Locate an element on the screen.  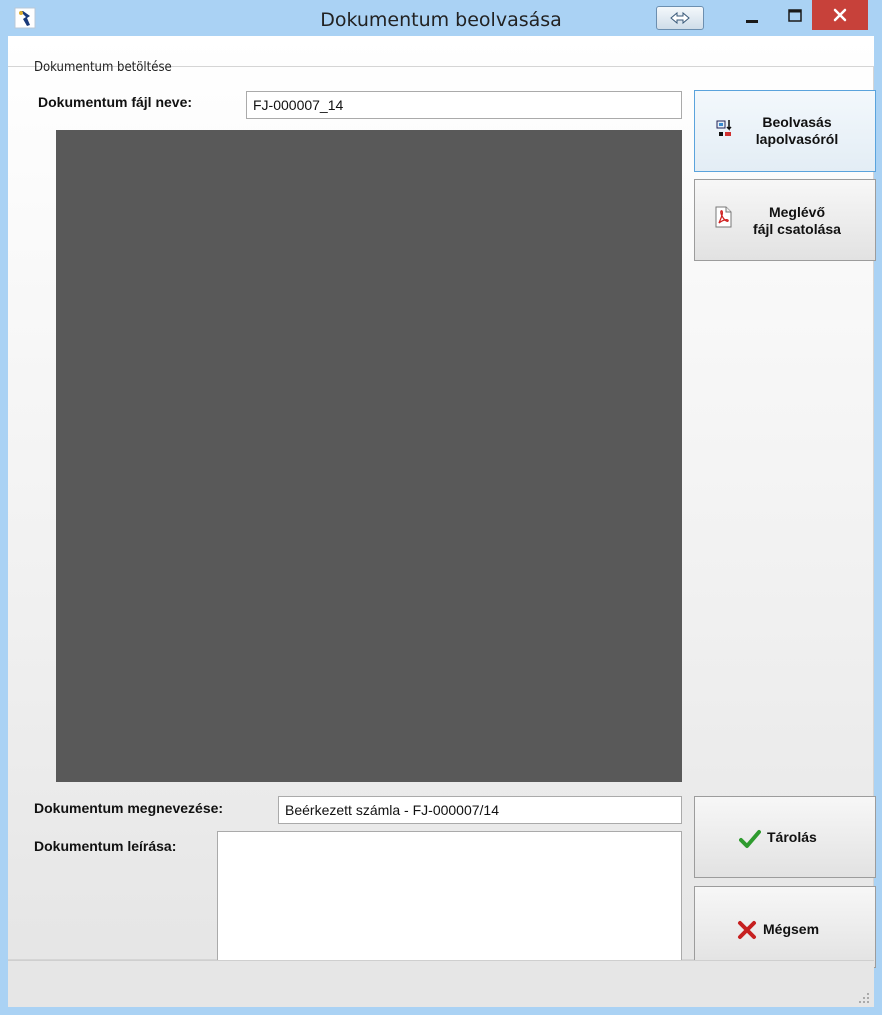
scan-button: Beolvasás lapolvasóról is located at coordinates (785, 131).